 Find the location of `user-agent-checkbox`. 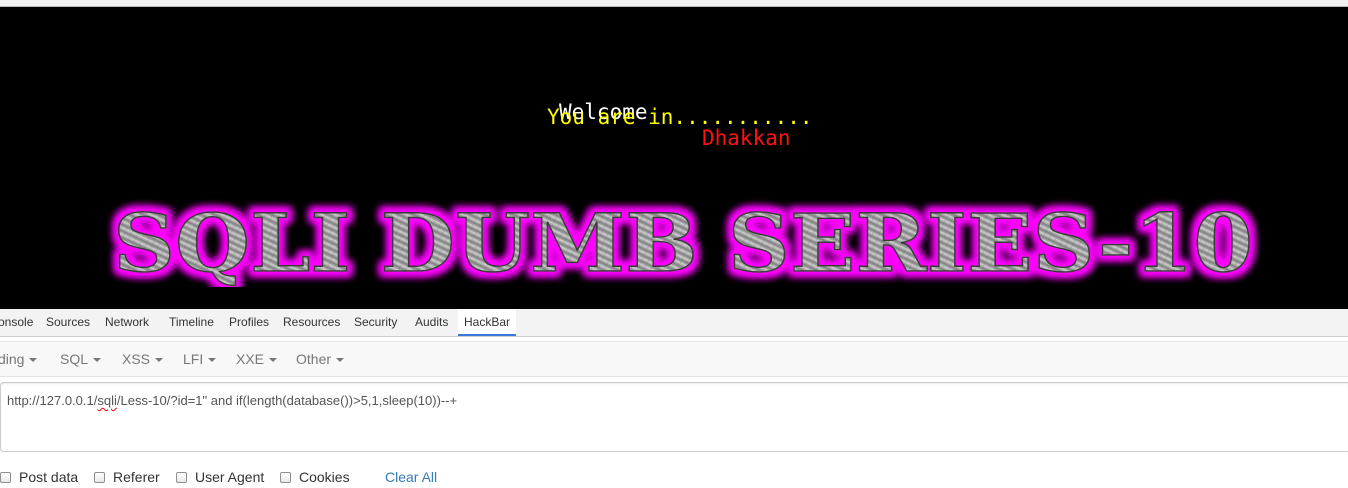

user-agent-checkbox is located at coordinates (181, 477).